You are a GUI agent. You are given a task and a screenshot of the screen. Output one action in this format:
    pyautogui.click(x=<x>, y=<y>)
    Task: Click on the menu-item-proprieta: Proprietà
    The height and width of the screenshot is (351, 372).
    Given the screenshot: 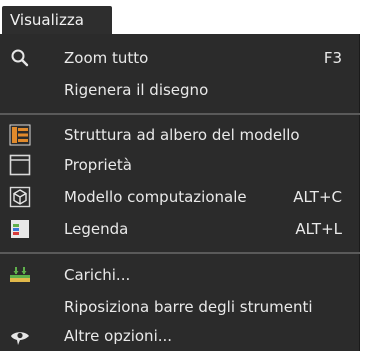 What is the action you would take?
    pyautogui.click(x=180, y=165)
    